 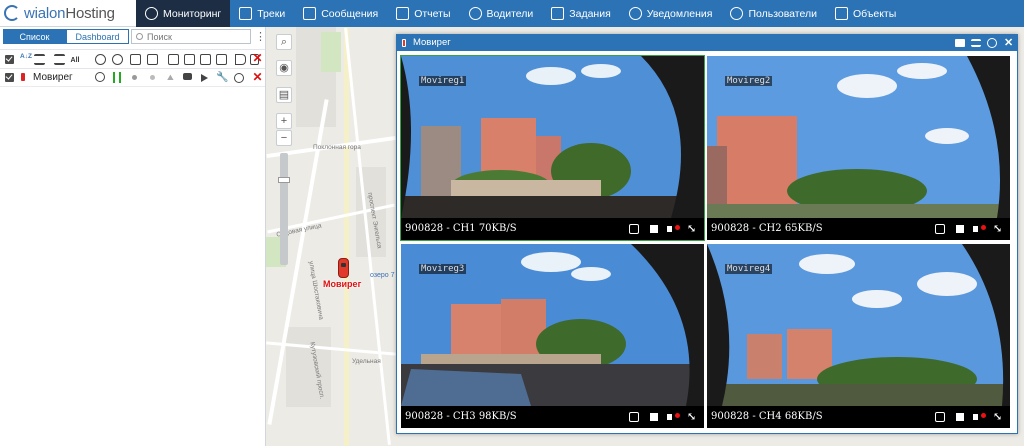 What do you see at coordinates (204, 78) in the screenshot?
I see `play-icon` at bounding box center [204, 78].